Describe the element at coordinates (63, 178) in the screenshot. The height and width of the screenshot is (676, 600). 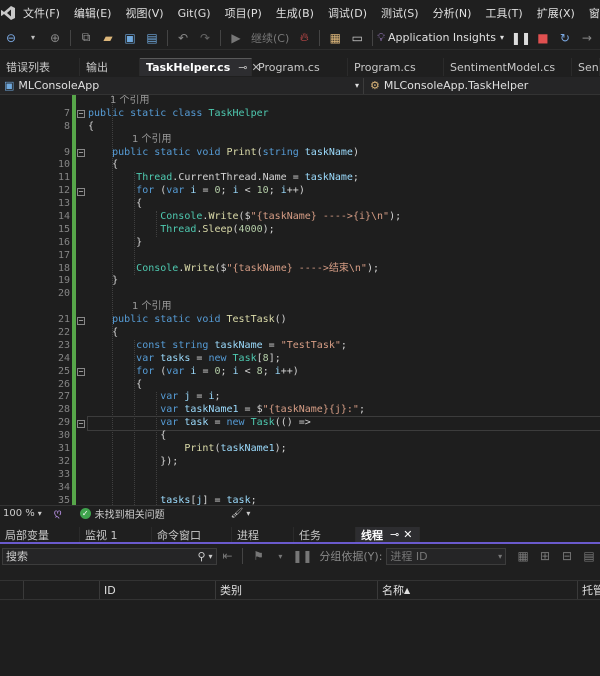
I see `line-number: 11` at that location.